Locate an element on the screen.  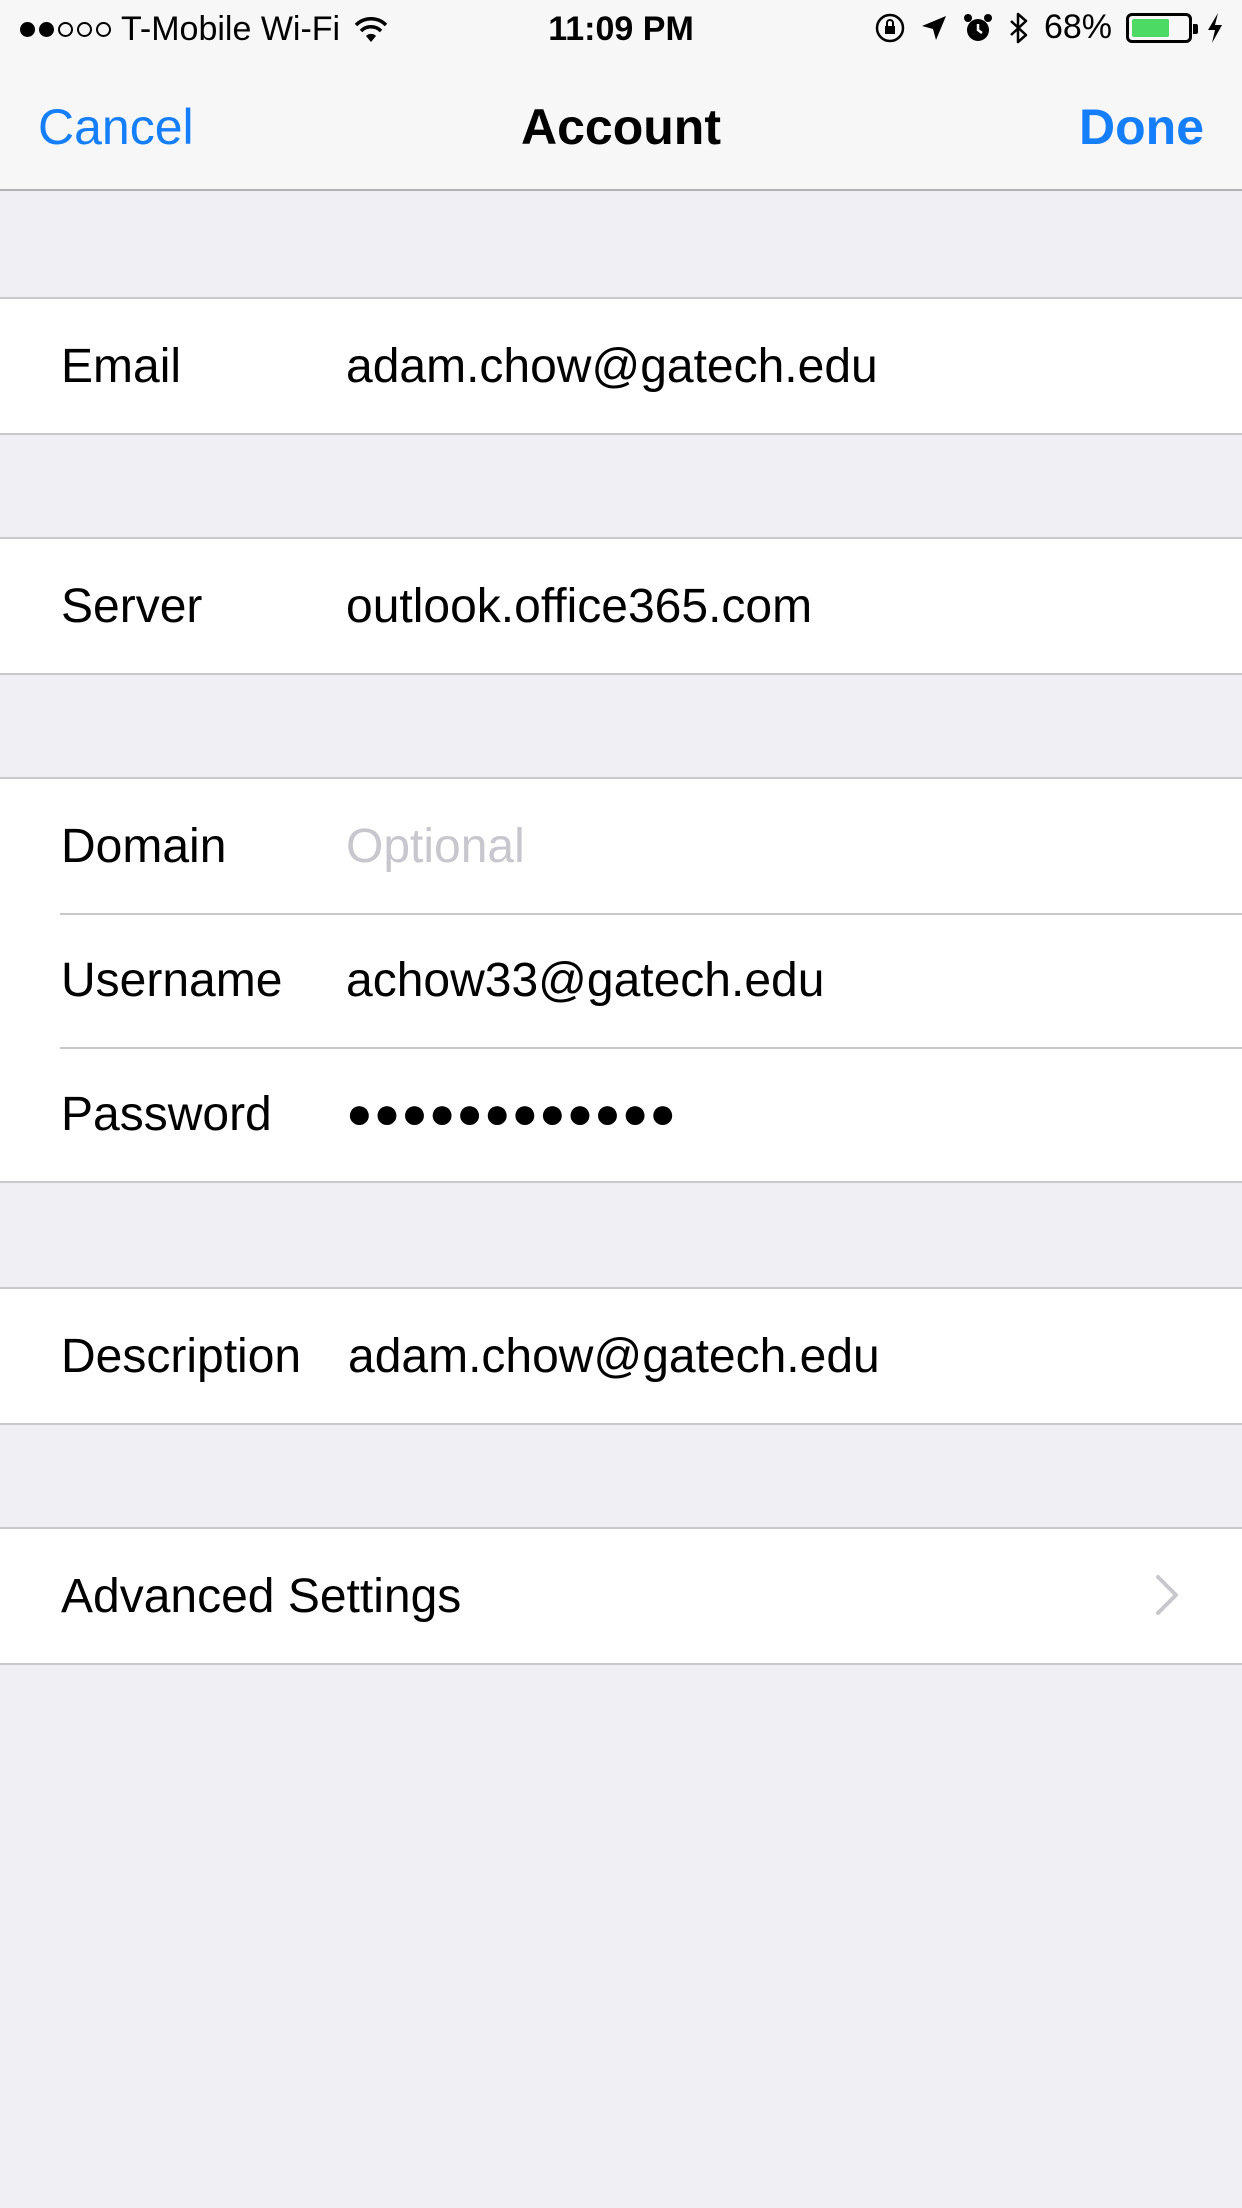
advanced-group: Advanced Settings is located at coordinates (621, 1596).